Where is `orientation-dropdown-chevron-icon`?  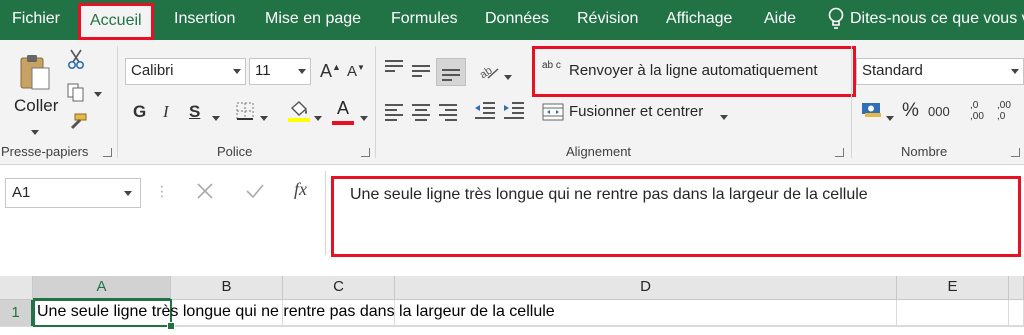
orientation-dropdown-chevron-icon is located at coordinates (508, 78).